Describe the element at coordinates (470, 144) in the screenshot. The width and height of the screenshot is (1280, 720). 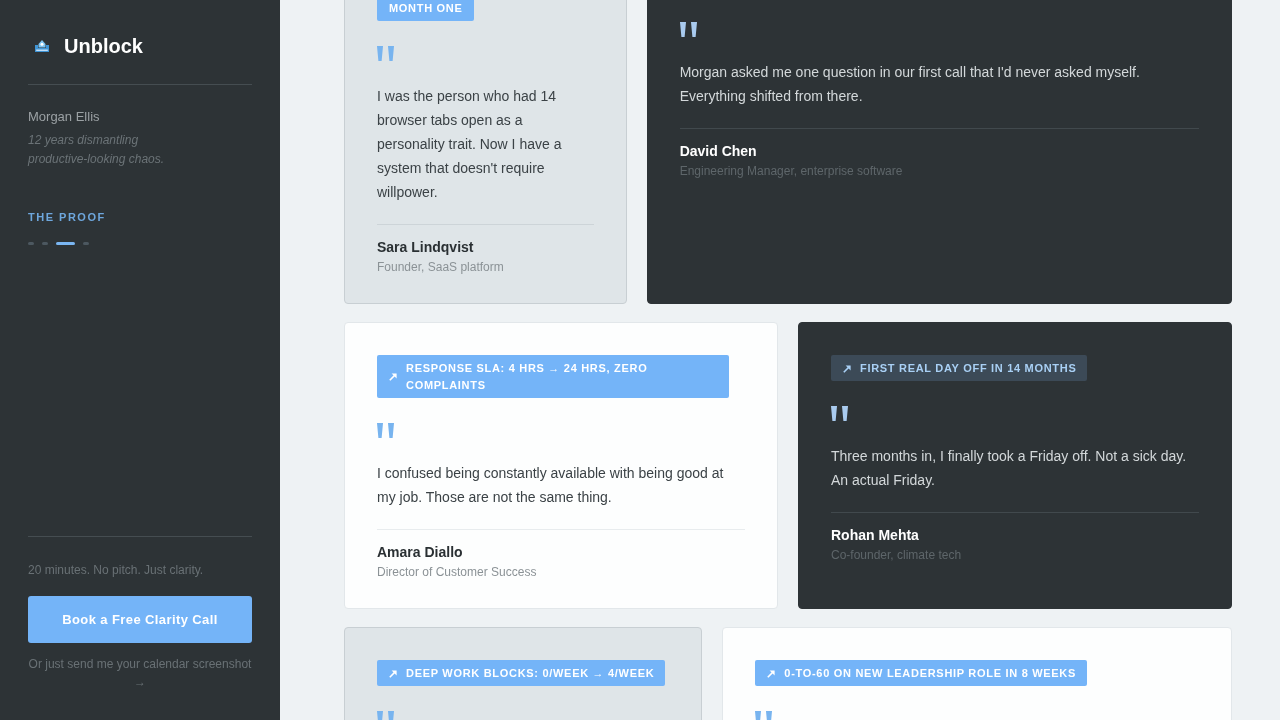
I see `testimonial-quote: I was the person who had 14 browser tabs open as a personality trait. Now I have a system that doesn't require willpower.` at that location.